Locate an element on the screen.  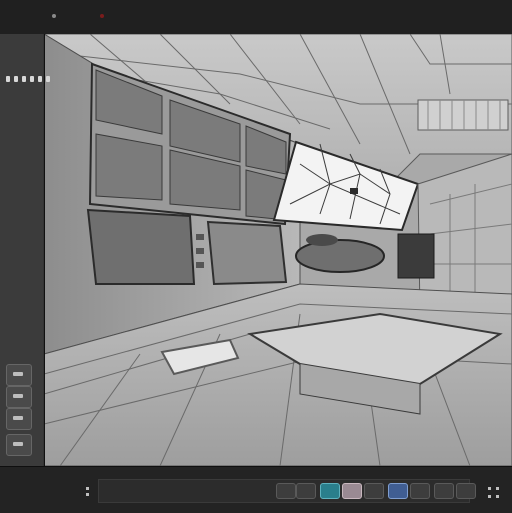
menu-icon is located at coordinates (8, 79).